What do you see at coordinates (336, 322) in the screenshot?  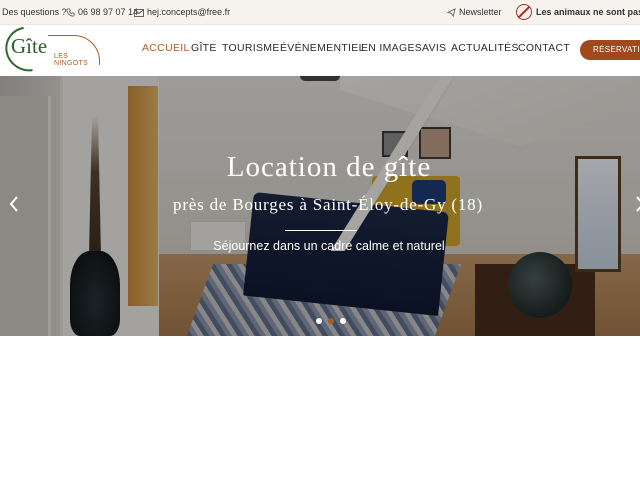 I see `slider-dots` at bounding box center [336, 322].